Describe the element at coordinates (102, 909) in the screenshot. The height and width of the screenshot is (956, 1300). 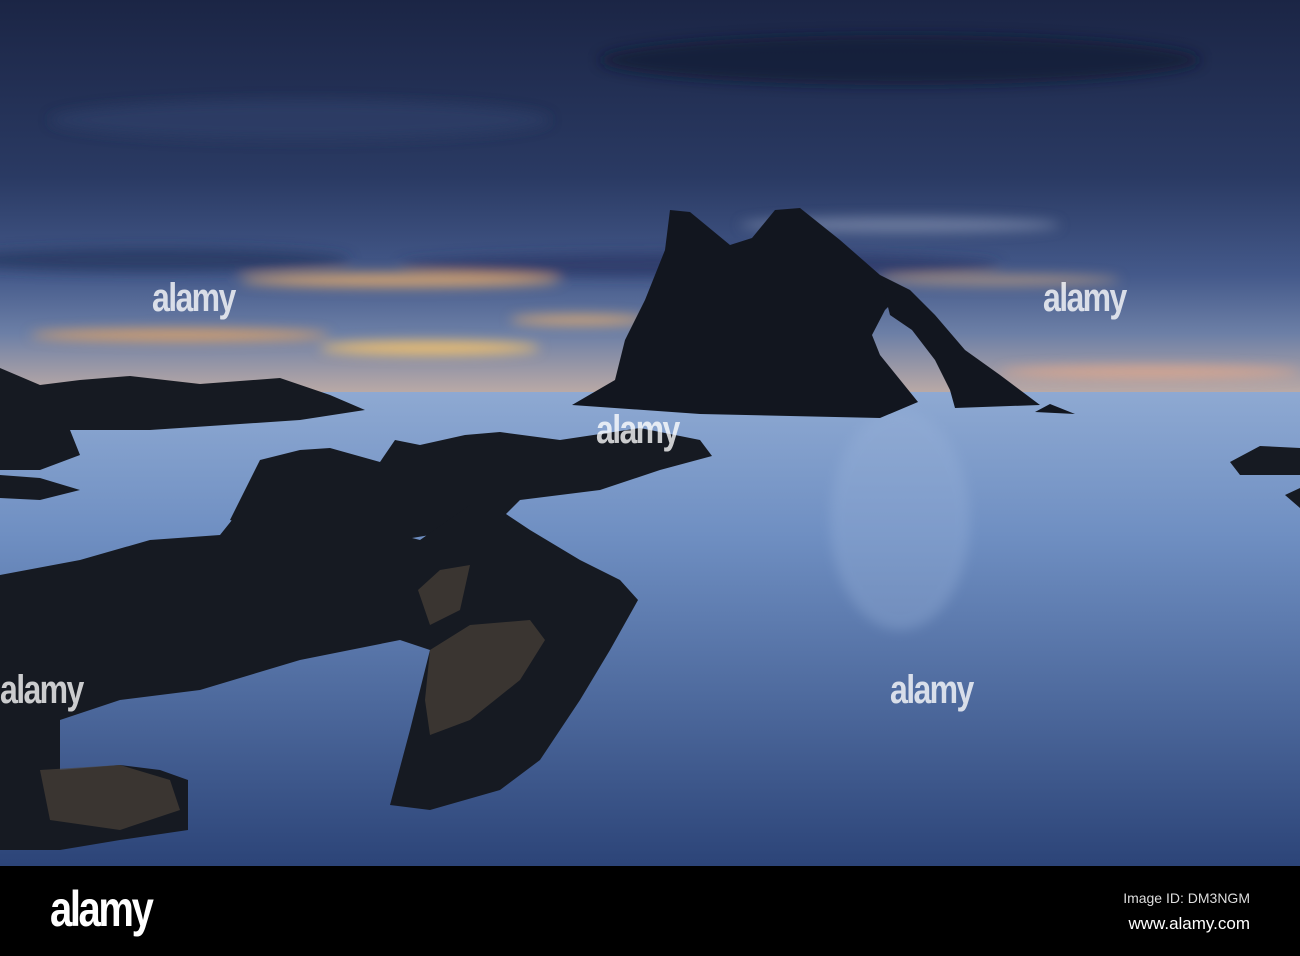
I see `alamy-logo: alamy` at that location.